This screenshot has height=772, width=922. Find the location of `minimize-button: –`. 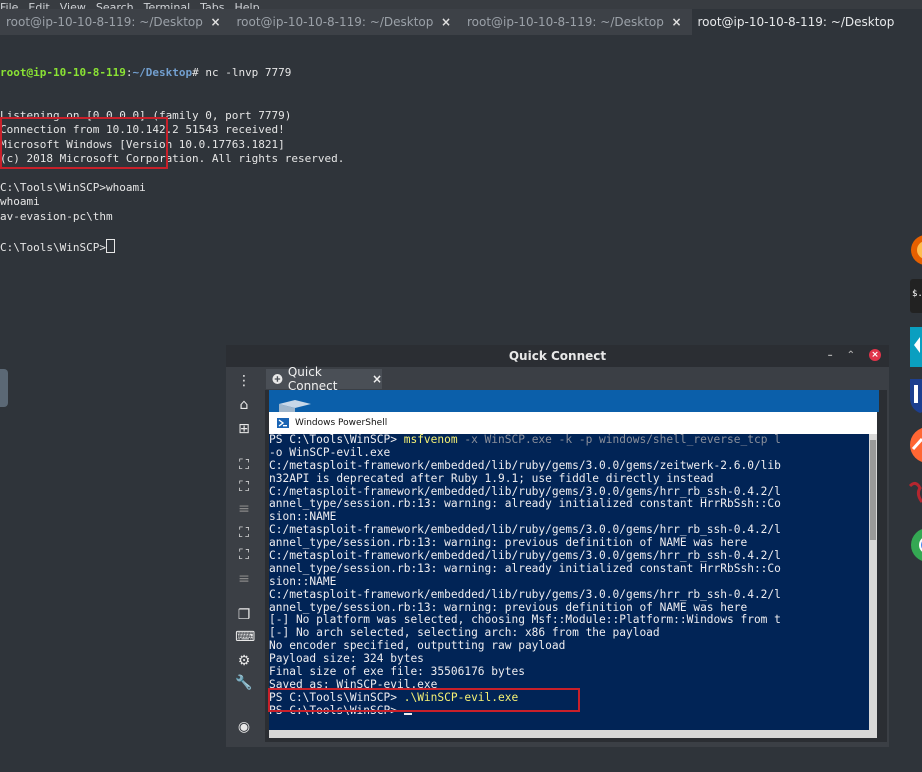

minimize-button: – is located at coordinates (830, 355).